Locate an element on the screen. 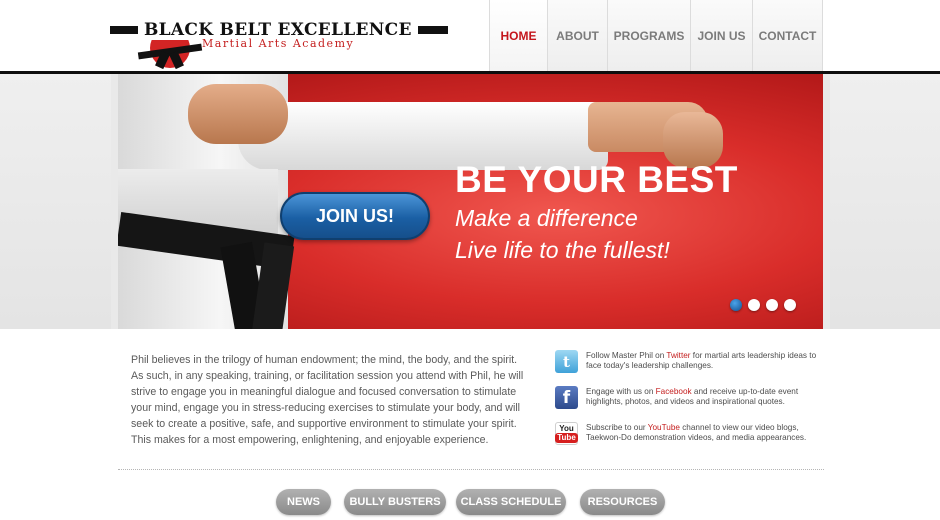 This screenshot has height=520, width=940. nav-item-contact: CONTACT is located at coordinates (787, 35).